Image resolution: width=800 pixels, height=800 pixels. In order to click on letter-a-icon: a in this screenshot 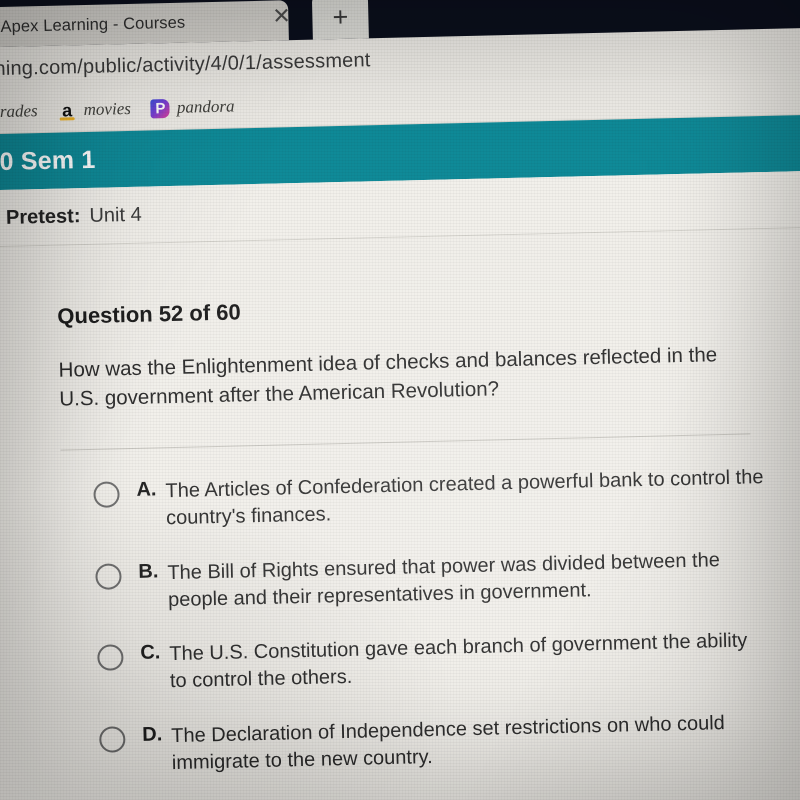, I will do `click(66, 110)`.